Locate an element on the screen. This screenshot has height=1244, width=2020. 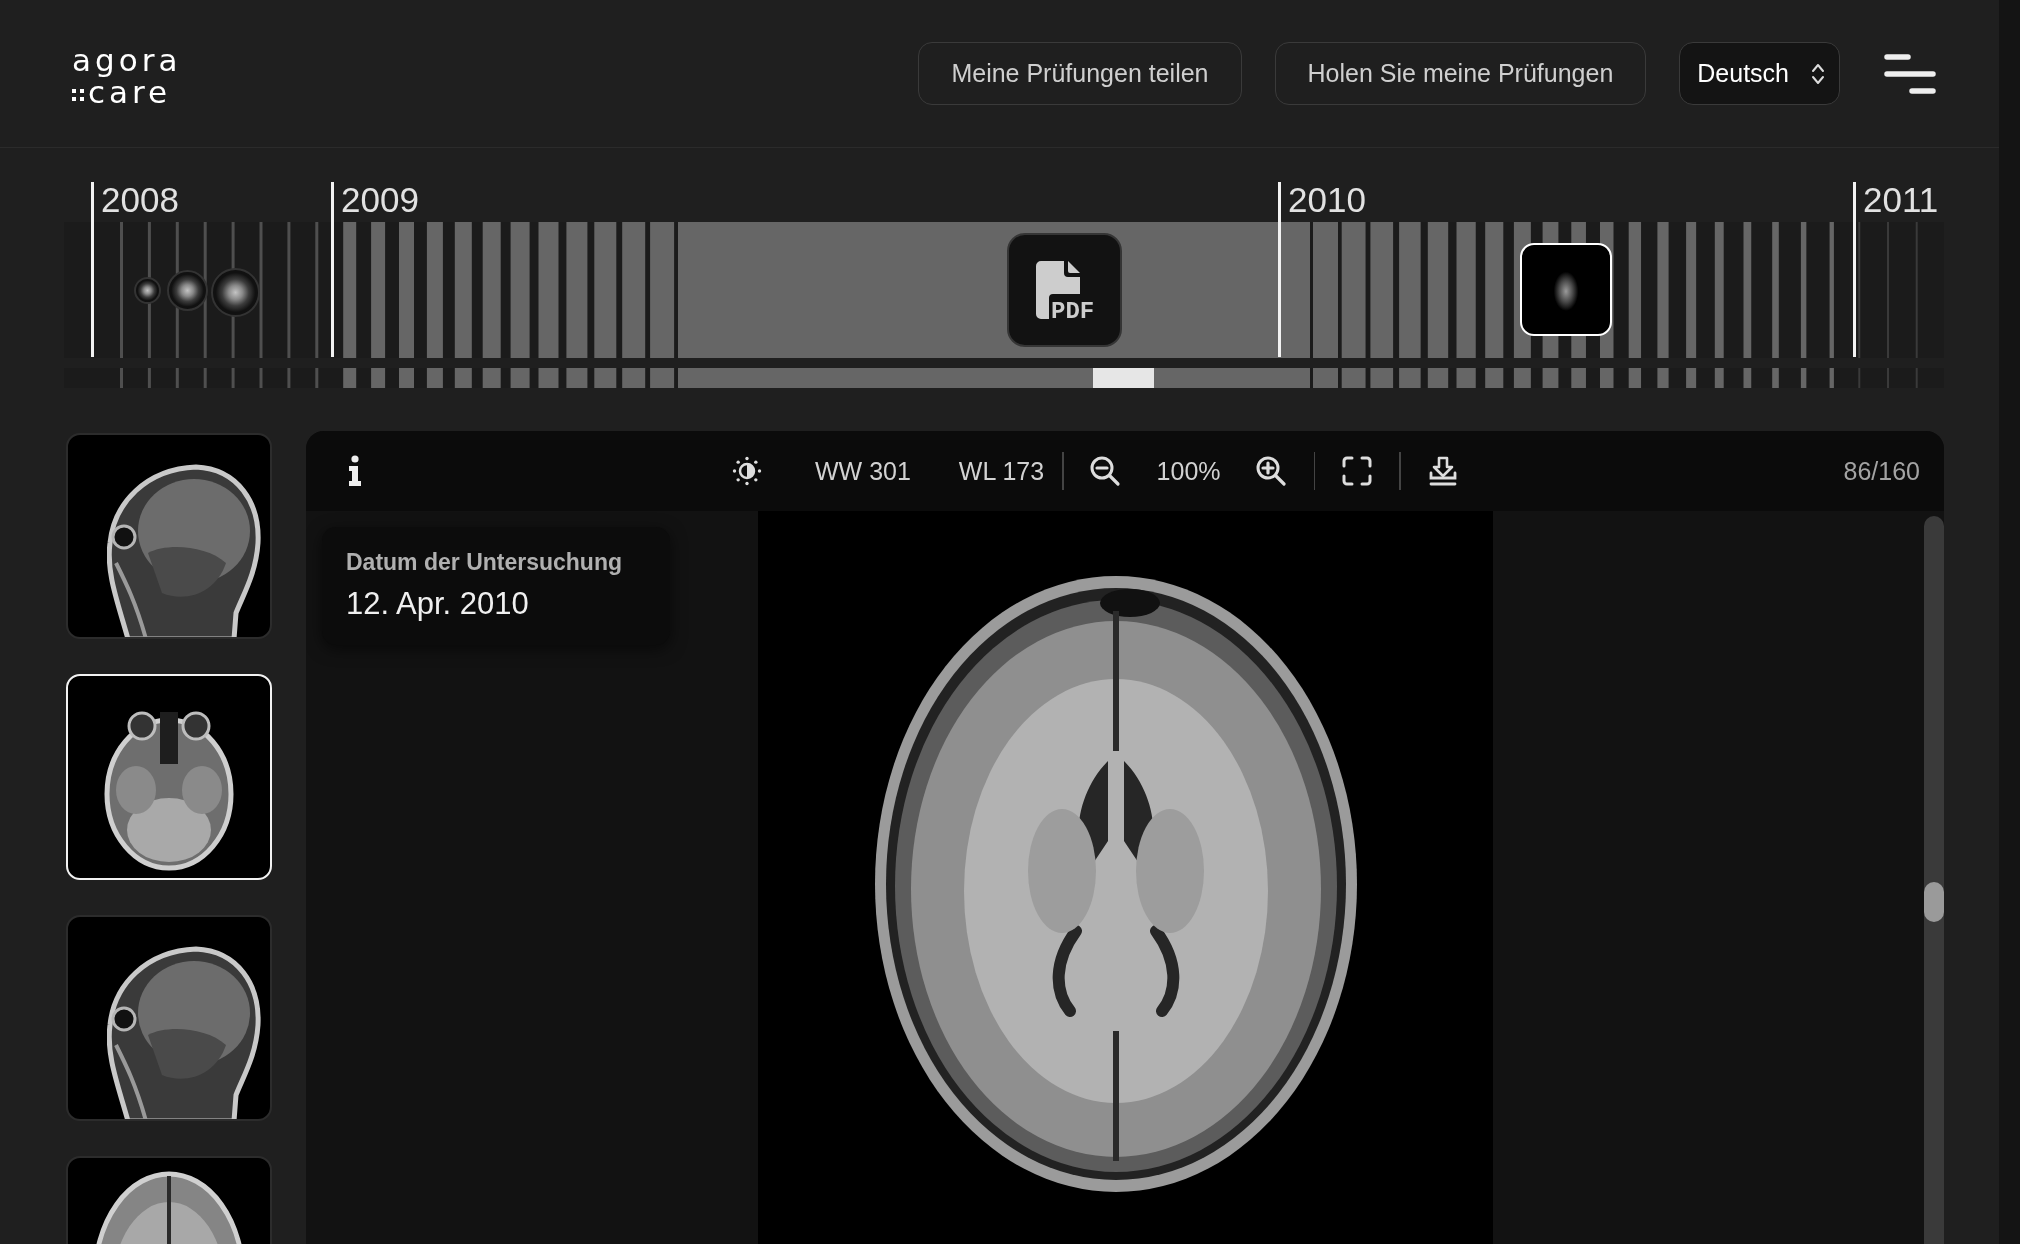
menu-icon is located at coordinates (1910, 73).